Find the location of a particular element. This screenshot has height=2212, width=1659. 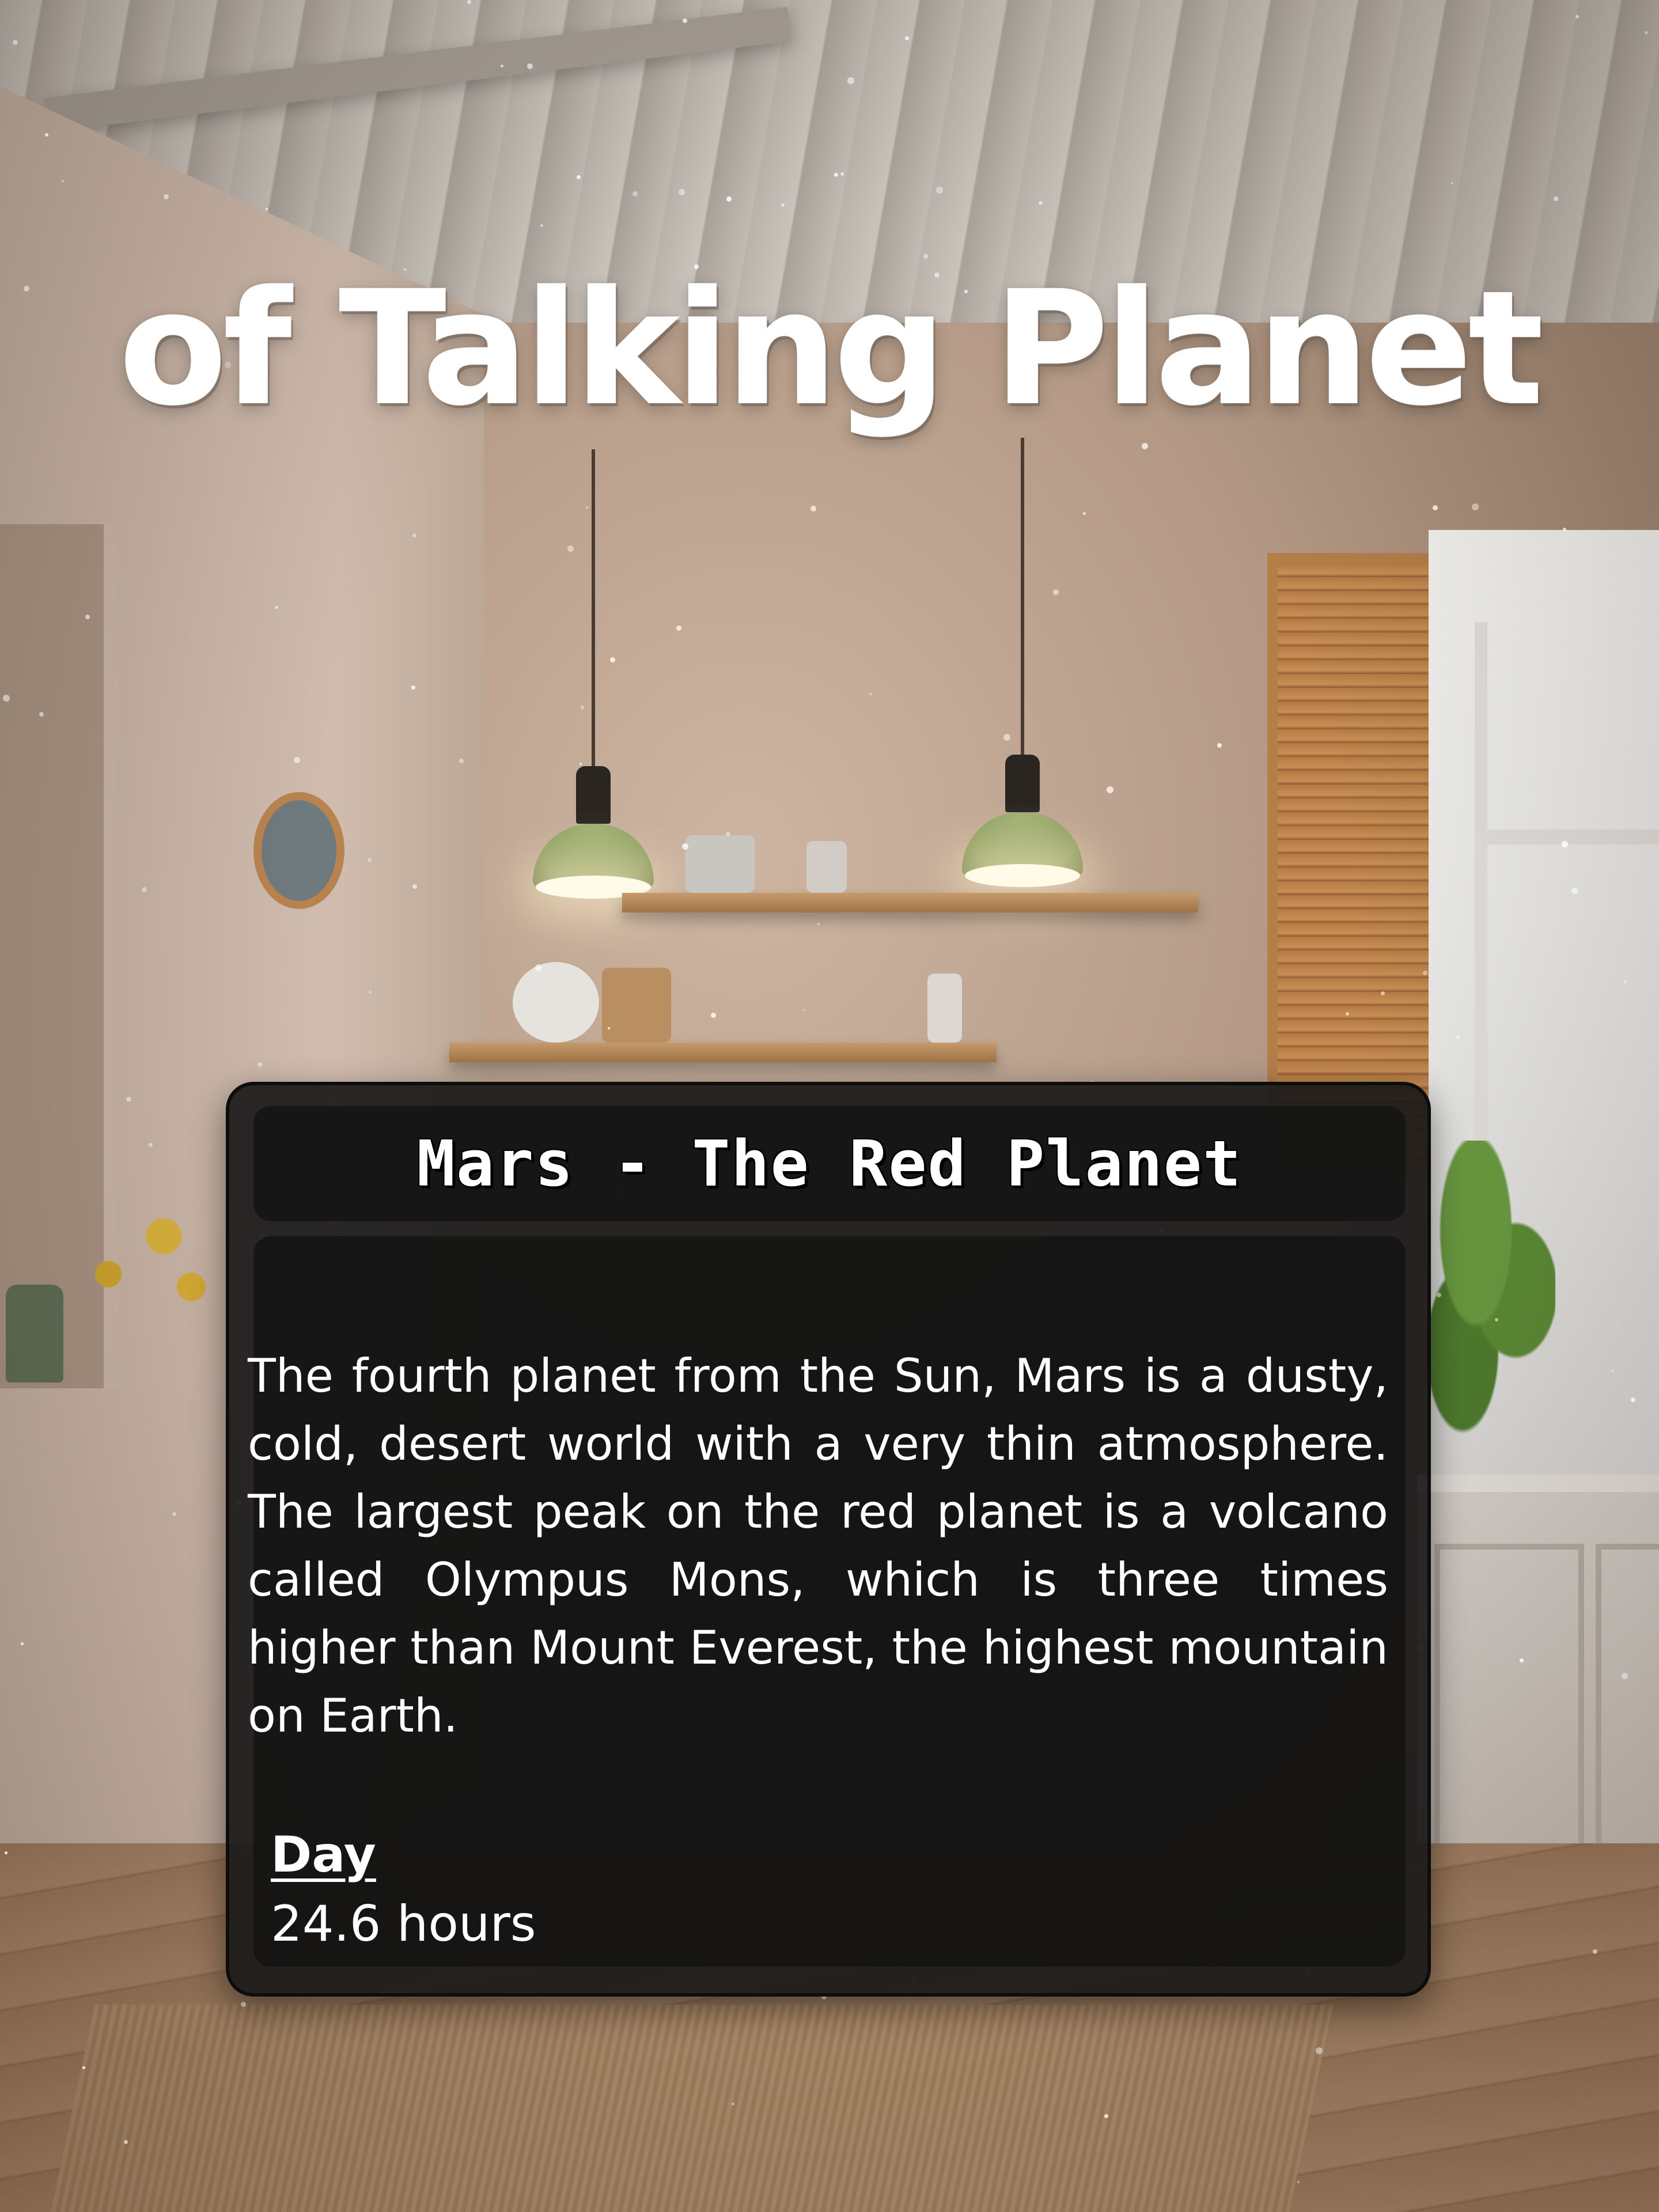

app-title: of Talking Planet is located at coordinates (831, 349).